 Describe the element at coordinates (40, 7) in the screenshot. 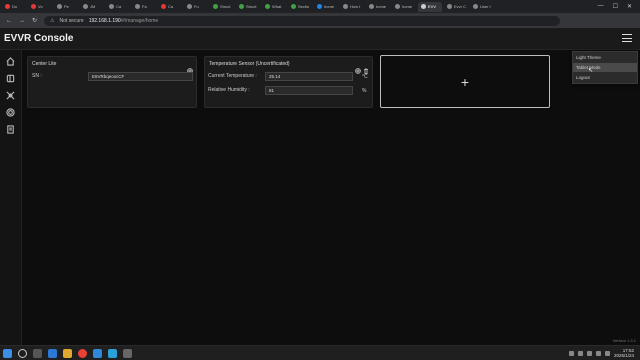

I see `browser-tab: Vo` at that location.